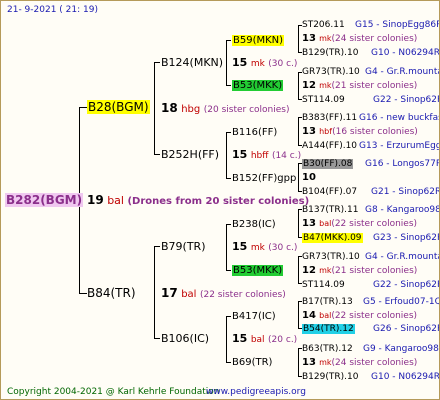 This screenshot has height=400, width=440. Describe the element at coordinates (225, 108) in the screenshot. I see `gen1-queen-info: 18 hbg (20 sister colonies)` at that location.